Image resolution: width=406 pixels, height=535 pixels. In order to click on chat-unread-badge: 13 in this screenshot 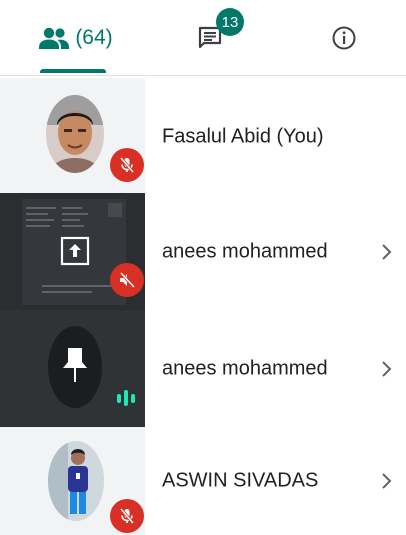, I will do `click(230, 22)`.